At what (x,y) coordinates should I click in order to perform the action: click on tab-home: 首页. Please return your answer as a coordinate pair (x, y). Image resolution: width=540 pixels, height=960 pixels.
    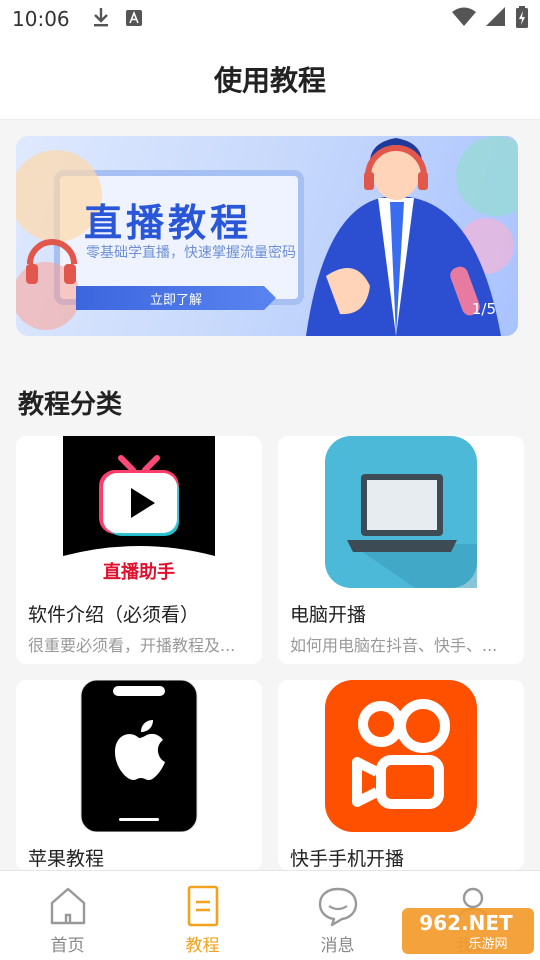
    Looking at the image, I should click on (67, 915).